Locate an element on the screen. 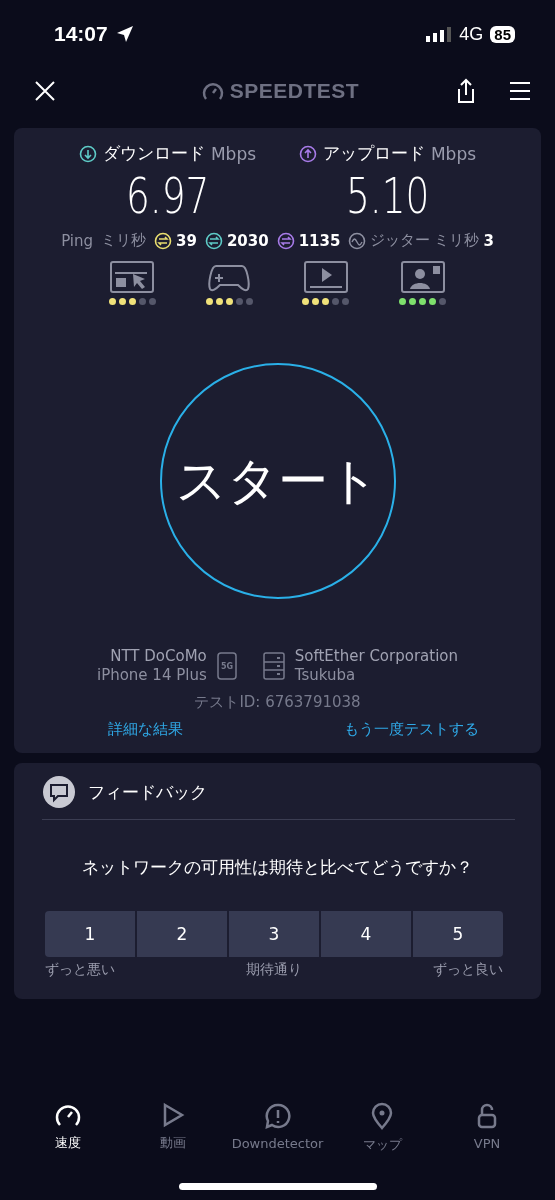 The width and height of the screenshot is (555, 1200). nav-tab: VPN is located at coordinates (487, 1128).